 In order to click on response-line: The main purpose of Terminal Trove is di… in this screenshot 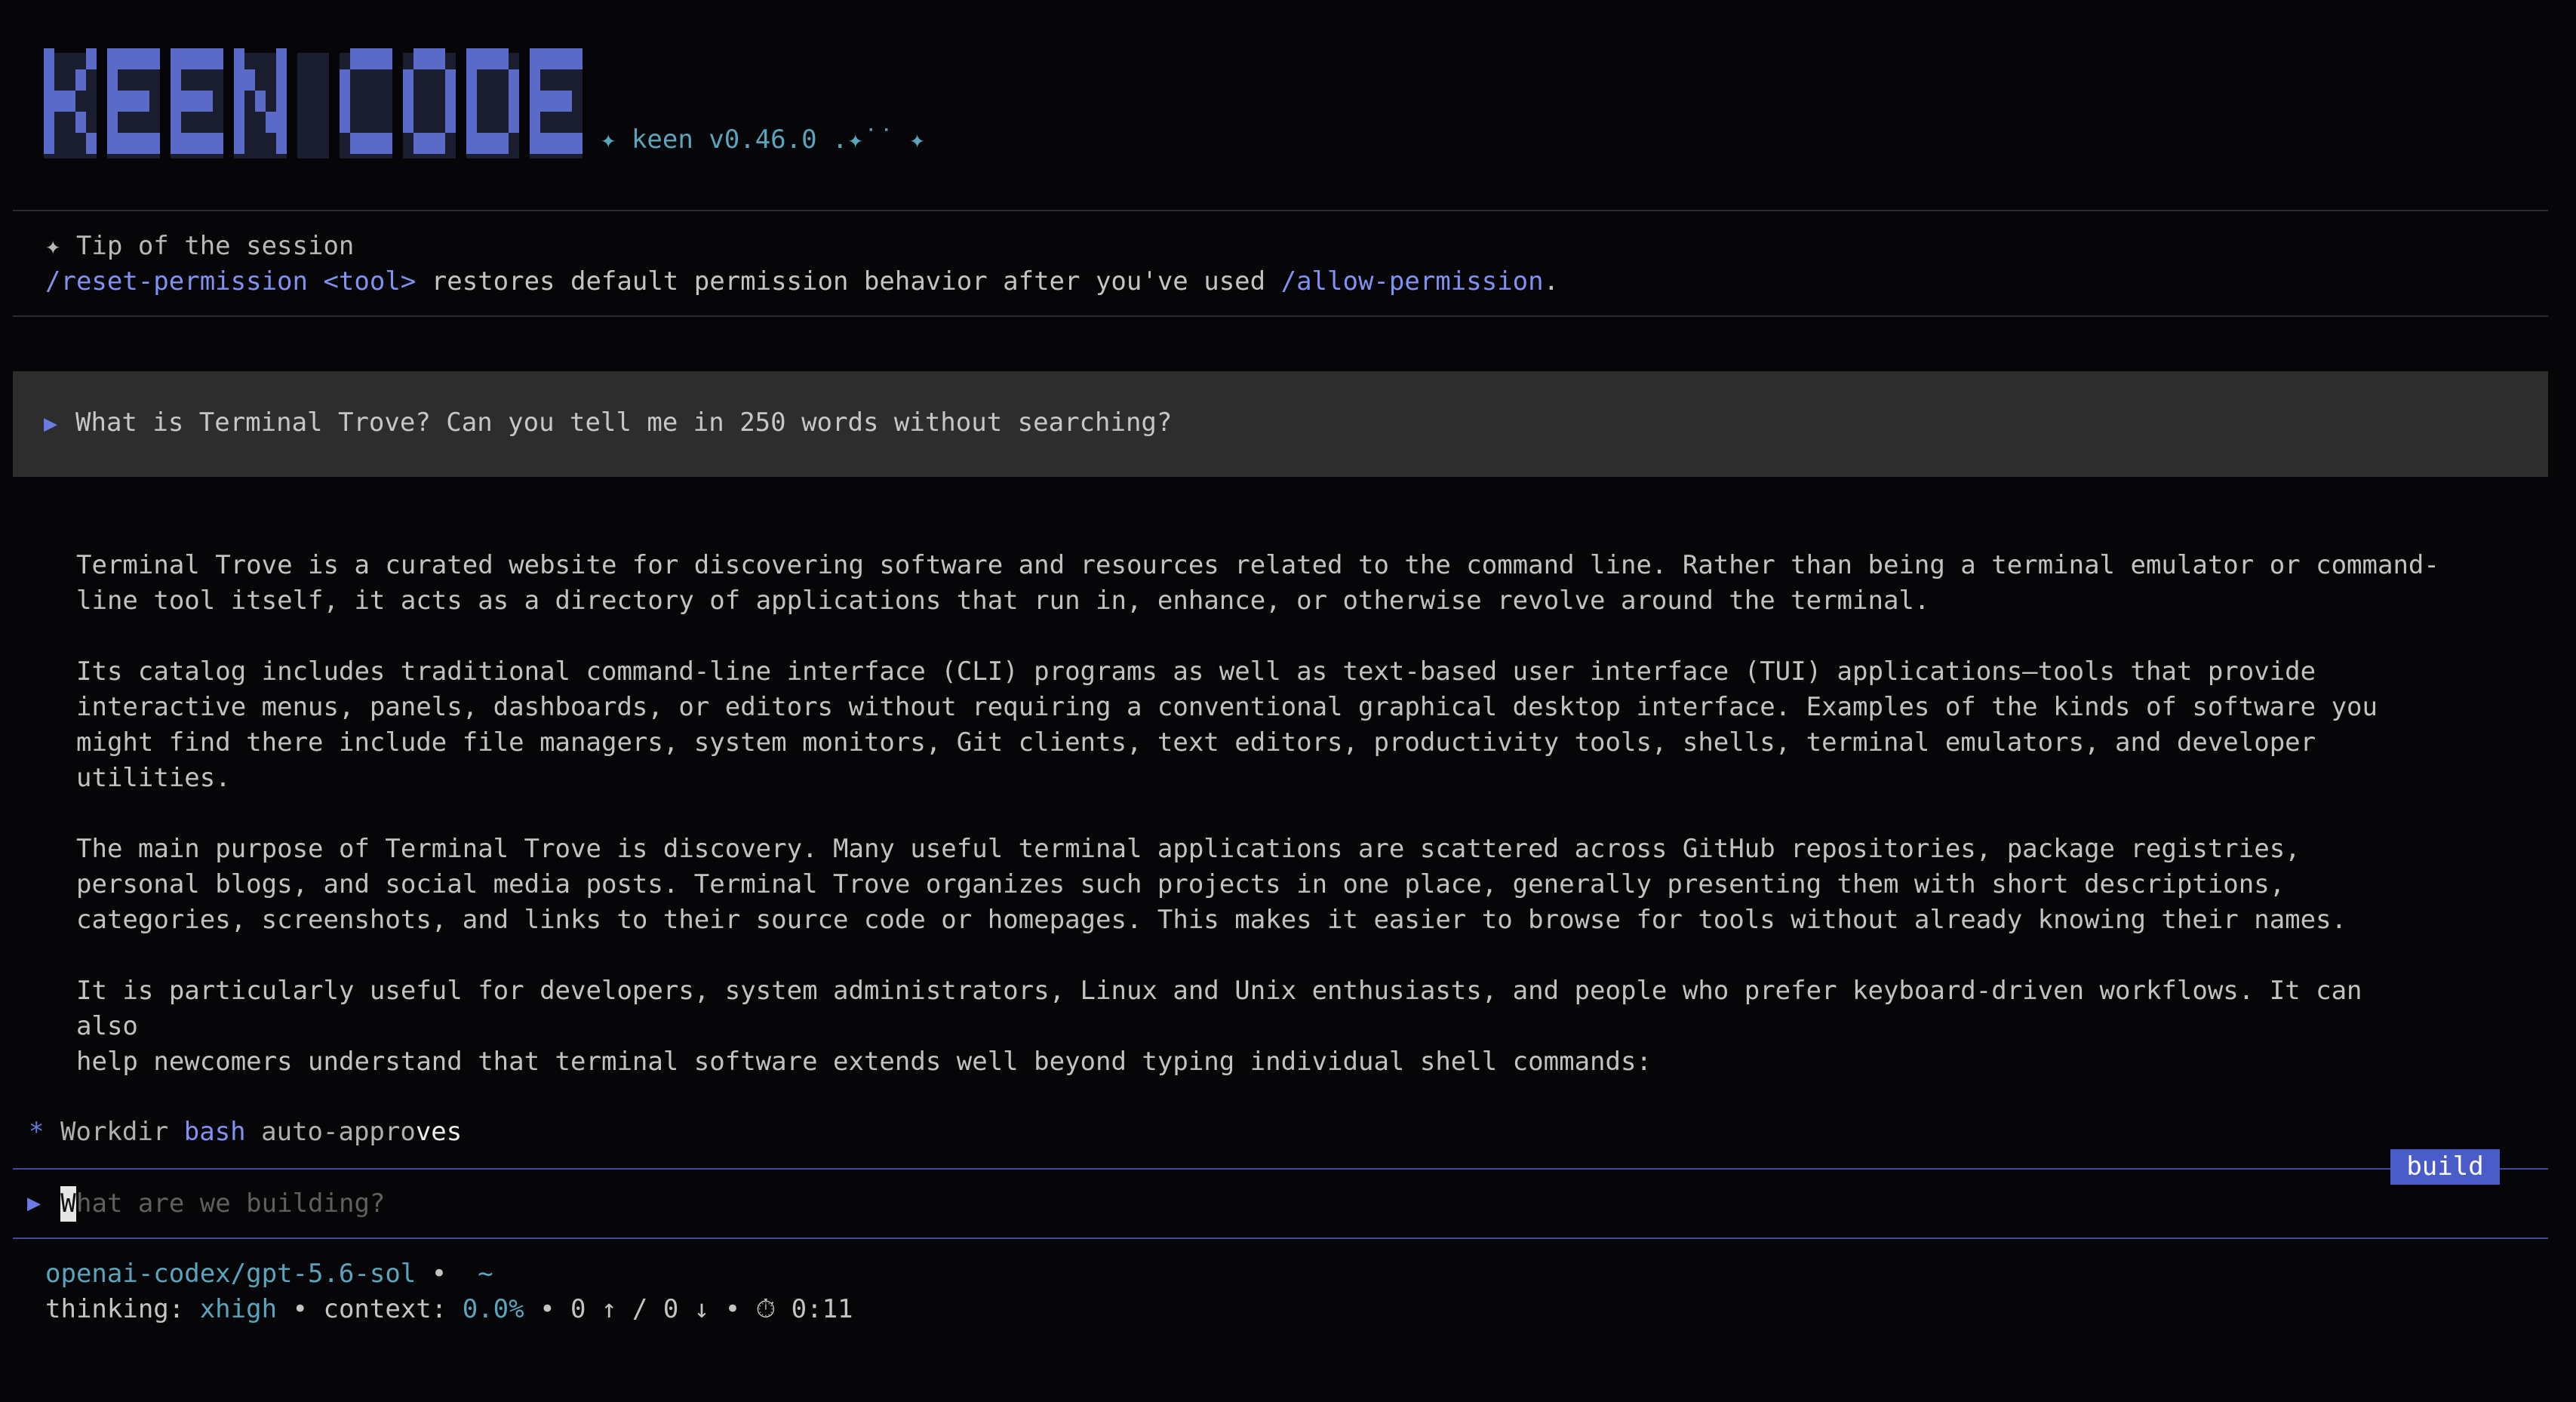, I will do `click(1188, 849)`.